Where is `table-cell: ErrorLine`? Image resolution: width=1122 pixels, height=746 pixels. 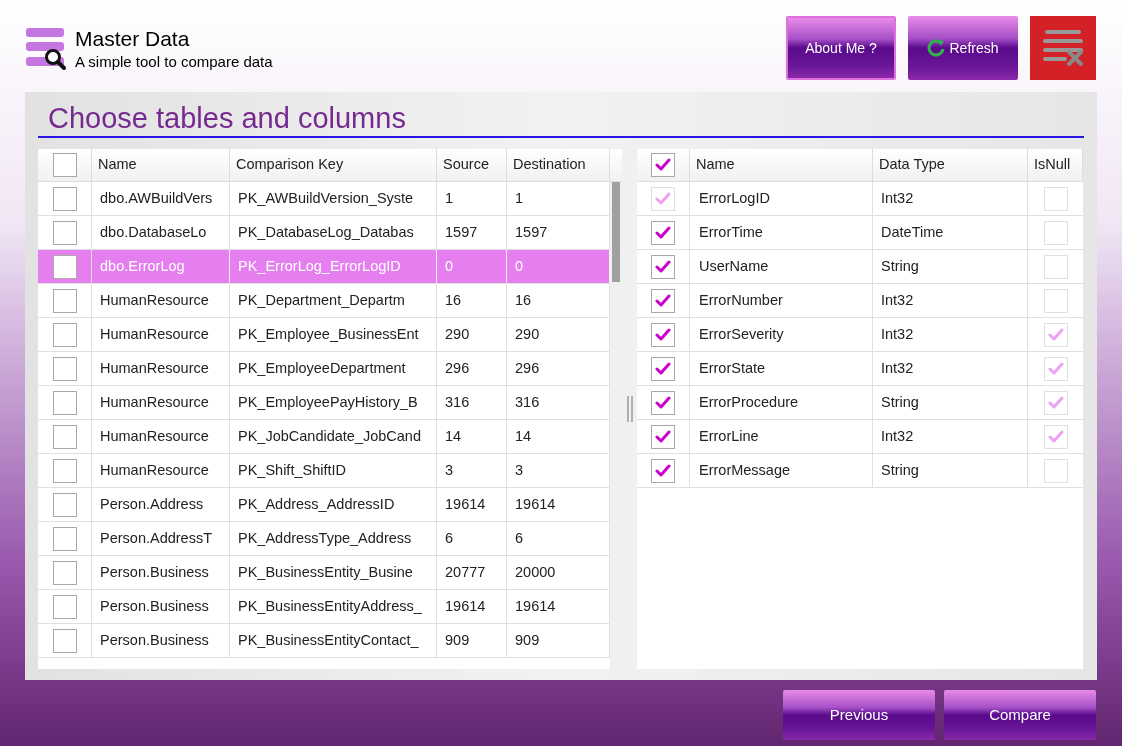 table-cell: ErrorLine is located at coordinates (781, 436).